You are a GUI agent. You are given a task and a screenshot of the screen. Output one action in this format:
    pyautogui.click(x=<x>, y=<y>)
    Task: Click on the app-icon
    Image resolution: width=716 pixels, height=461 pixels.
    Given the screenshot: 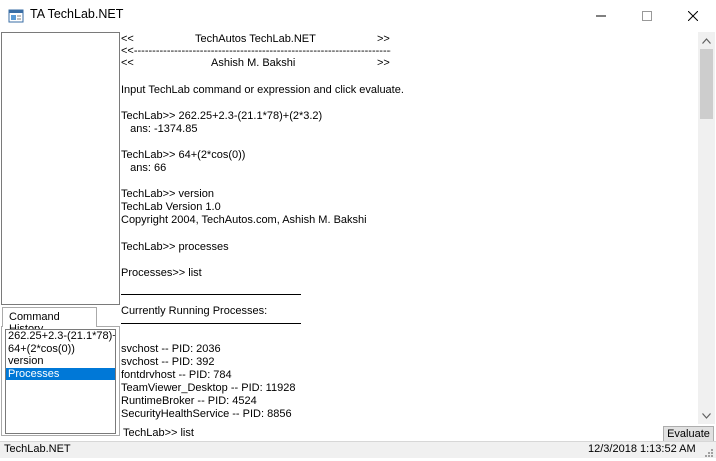 What is the action you would take?
    pyautogui.click(x=16, y=16)
    